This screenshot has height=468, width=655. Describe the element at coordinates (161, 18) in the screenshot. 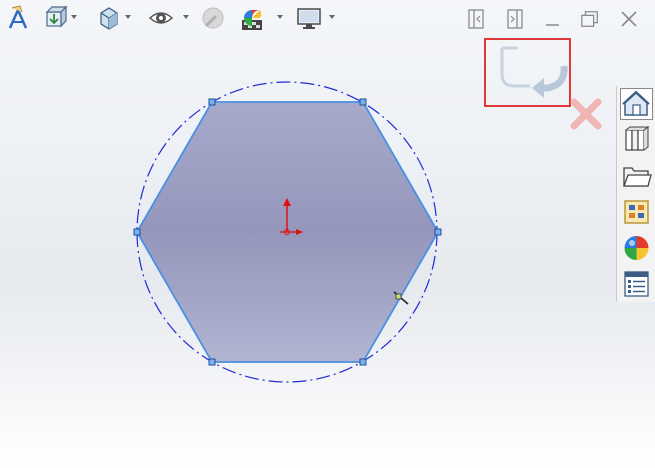

I see `hide-show-items-icon` at that location.